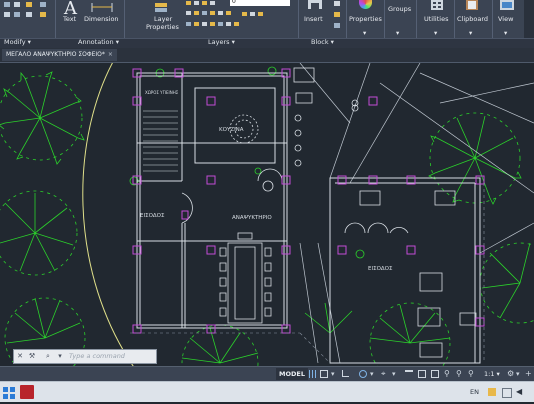  I want to click on close-icon: ✕, so click(20, 356).